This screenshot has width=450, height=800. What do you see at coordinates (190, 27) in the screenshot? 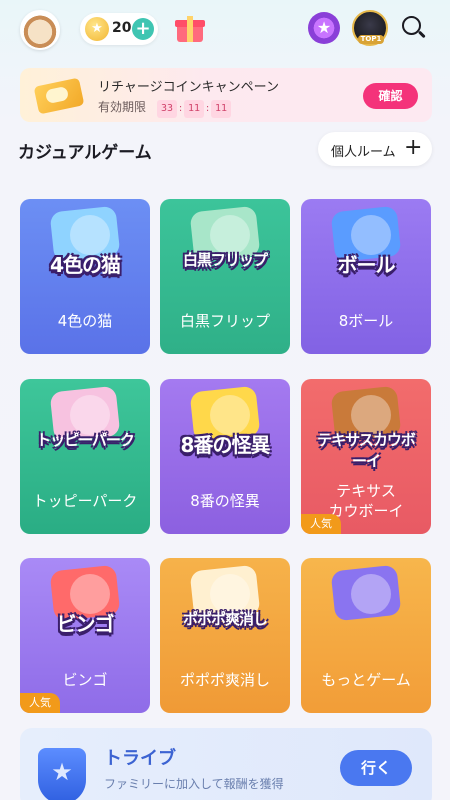
I see `gift-icon` at bounding box center [190, 27].